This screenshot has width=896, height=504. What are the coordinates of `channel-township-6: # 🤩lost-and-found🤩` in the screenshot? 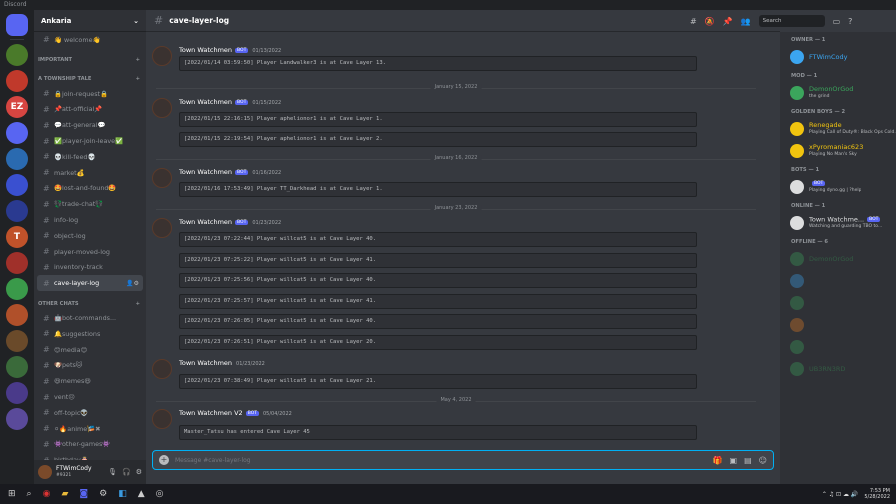 It's located at (90, 189).